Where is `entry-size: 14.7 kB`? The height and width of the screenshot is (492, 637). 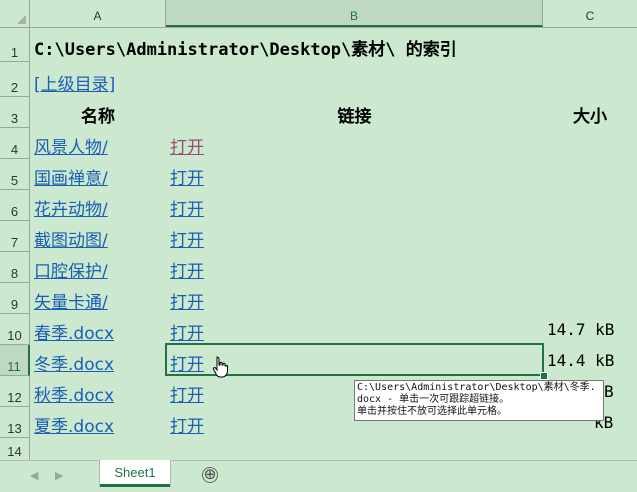 entry-size: 14.7 kB is located at coordinates (581, 329).